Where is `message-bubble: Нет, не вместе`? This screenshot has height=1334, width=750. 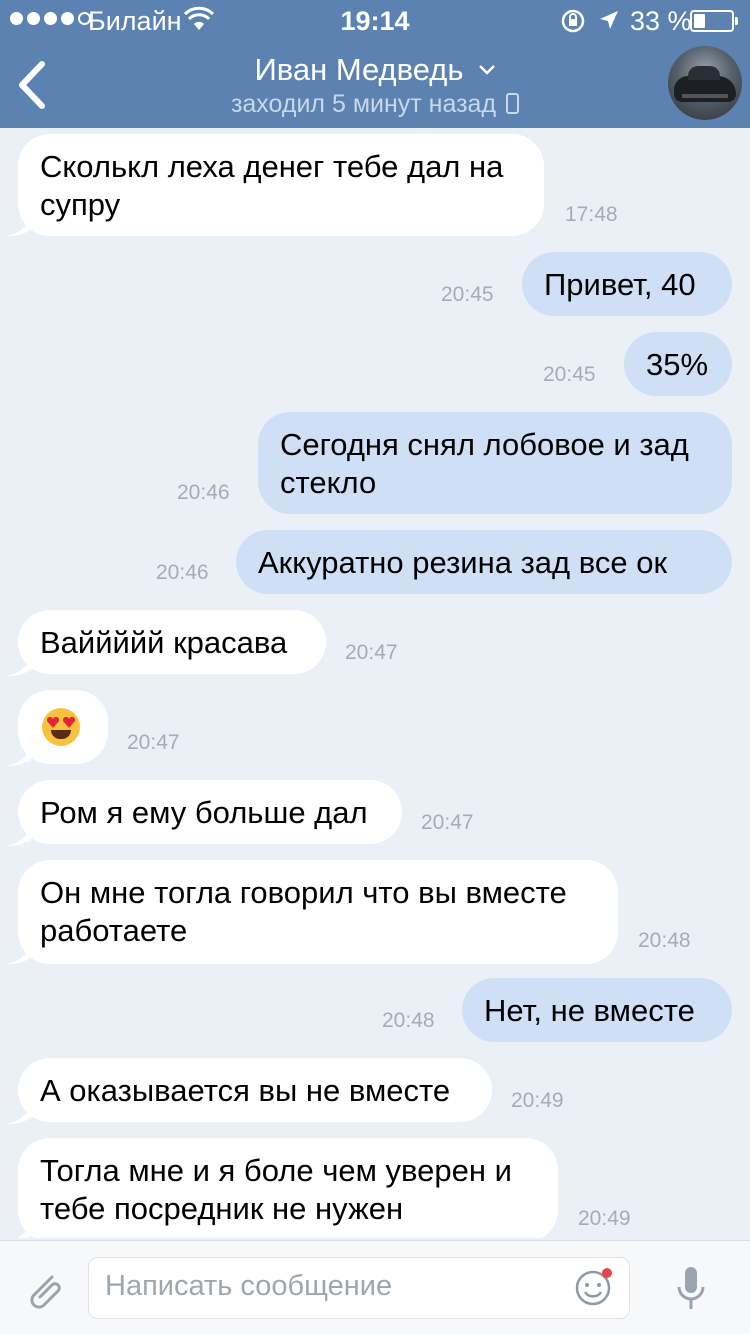 message-bubble: Нет, не вместе is located at coordinates (597, 1010).